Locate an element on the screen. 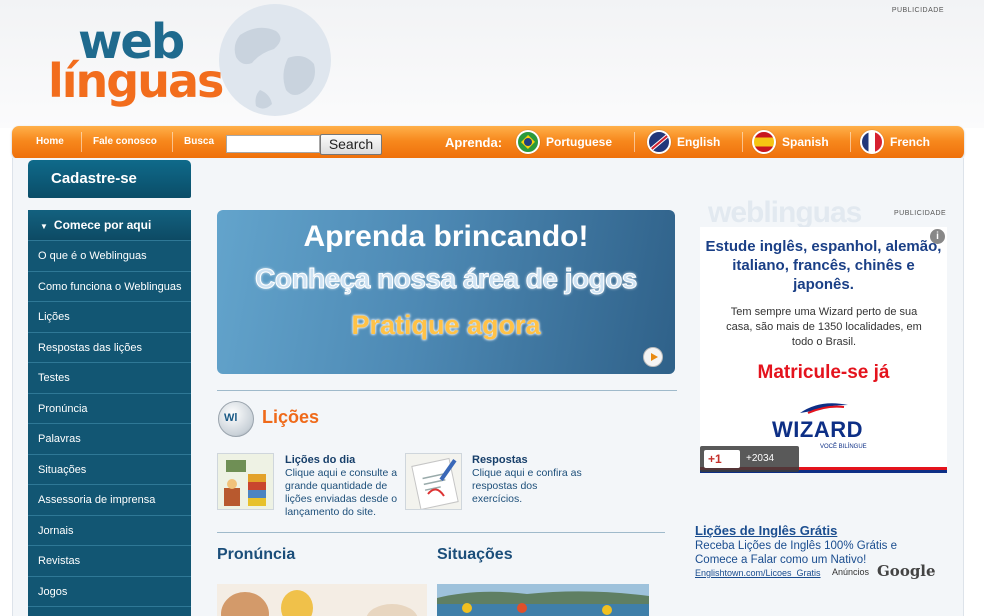 This screenshot has height=616, width=984. lang-portuguese: Portuguese is located at coordinates (571, 142).